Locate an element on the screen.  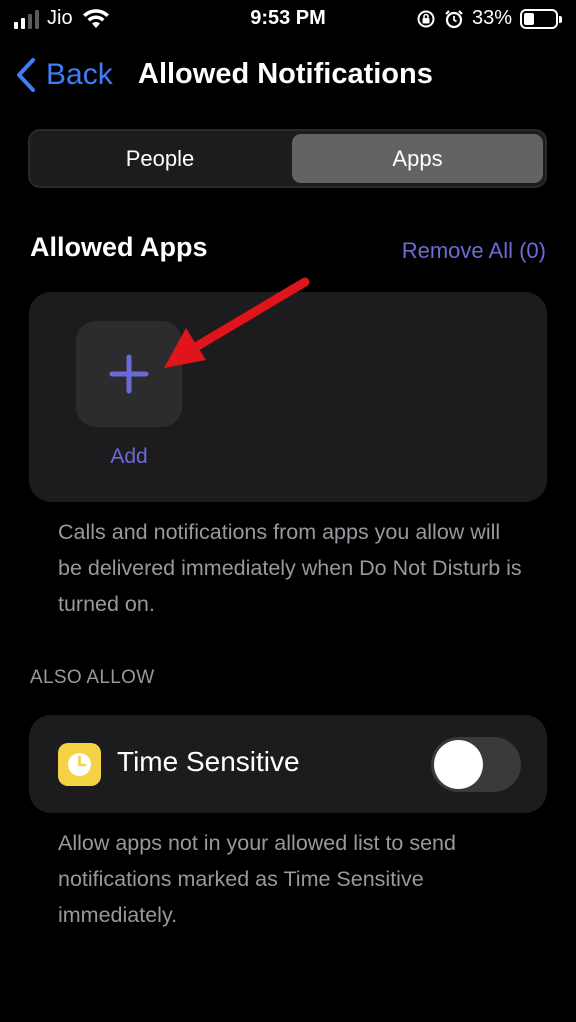
status-bar: Jio 9:53 PM 33% is located at coordinates (288, 19).